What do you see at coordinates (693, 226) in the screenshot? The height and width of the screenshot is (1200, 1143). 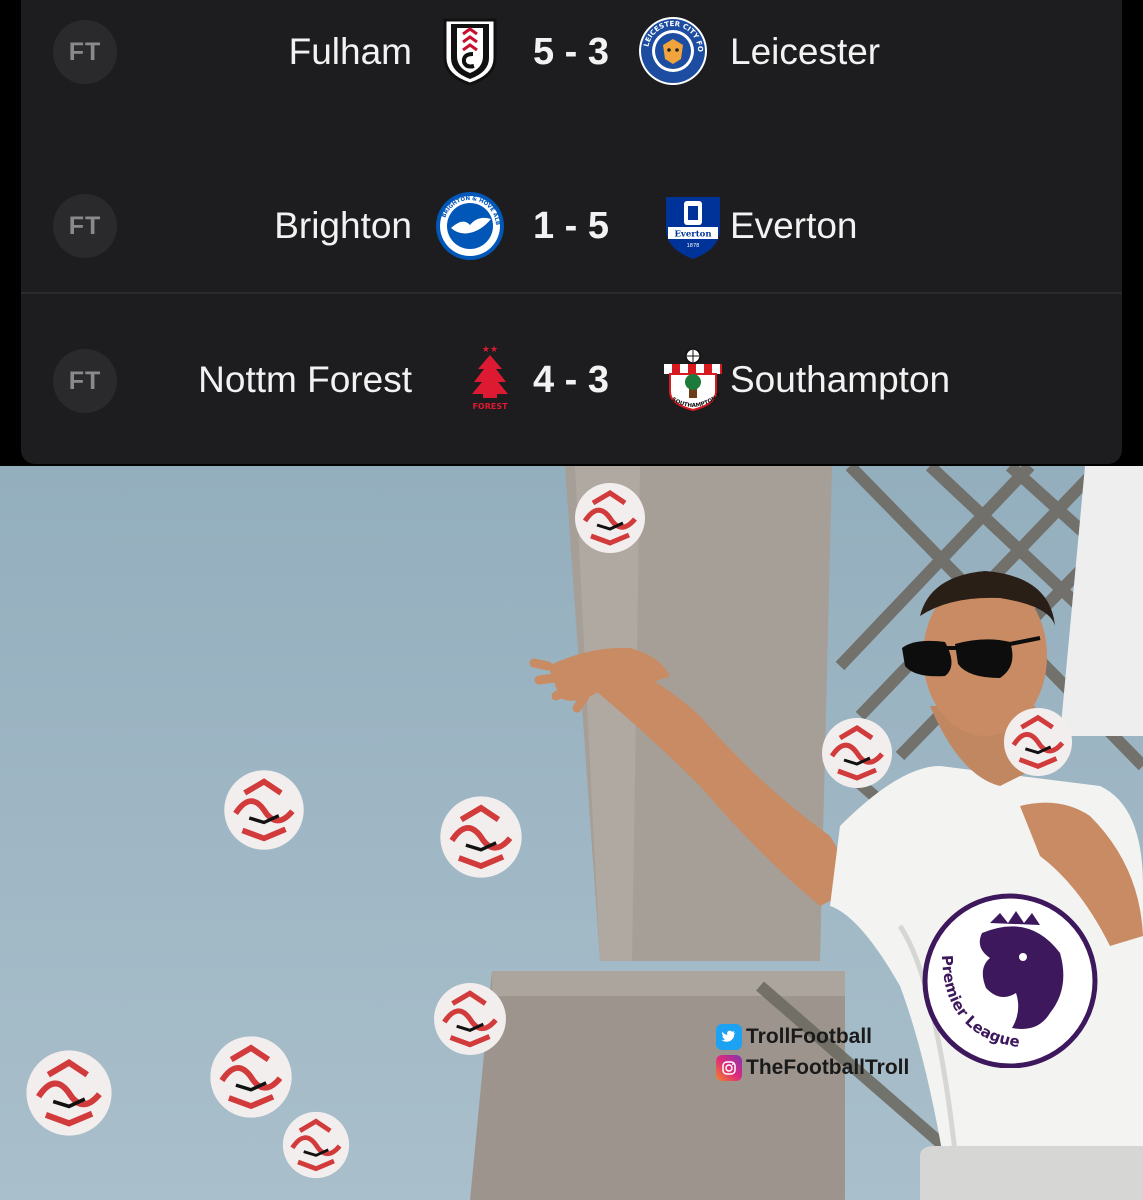 I see `everton-crest-icon: Everton 1878` at bounding box center [693, 226].